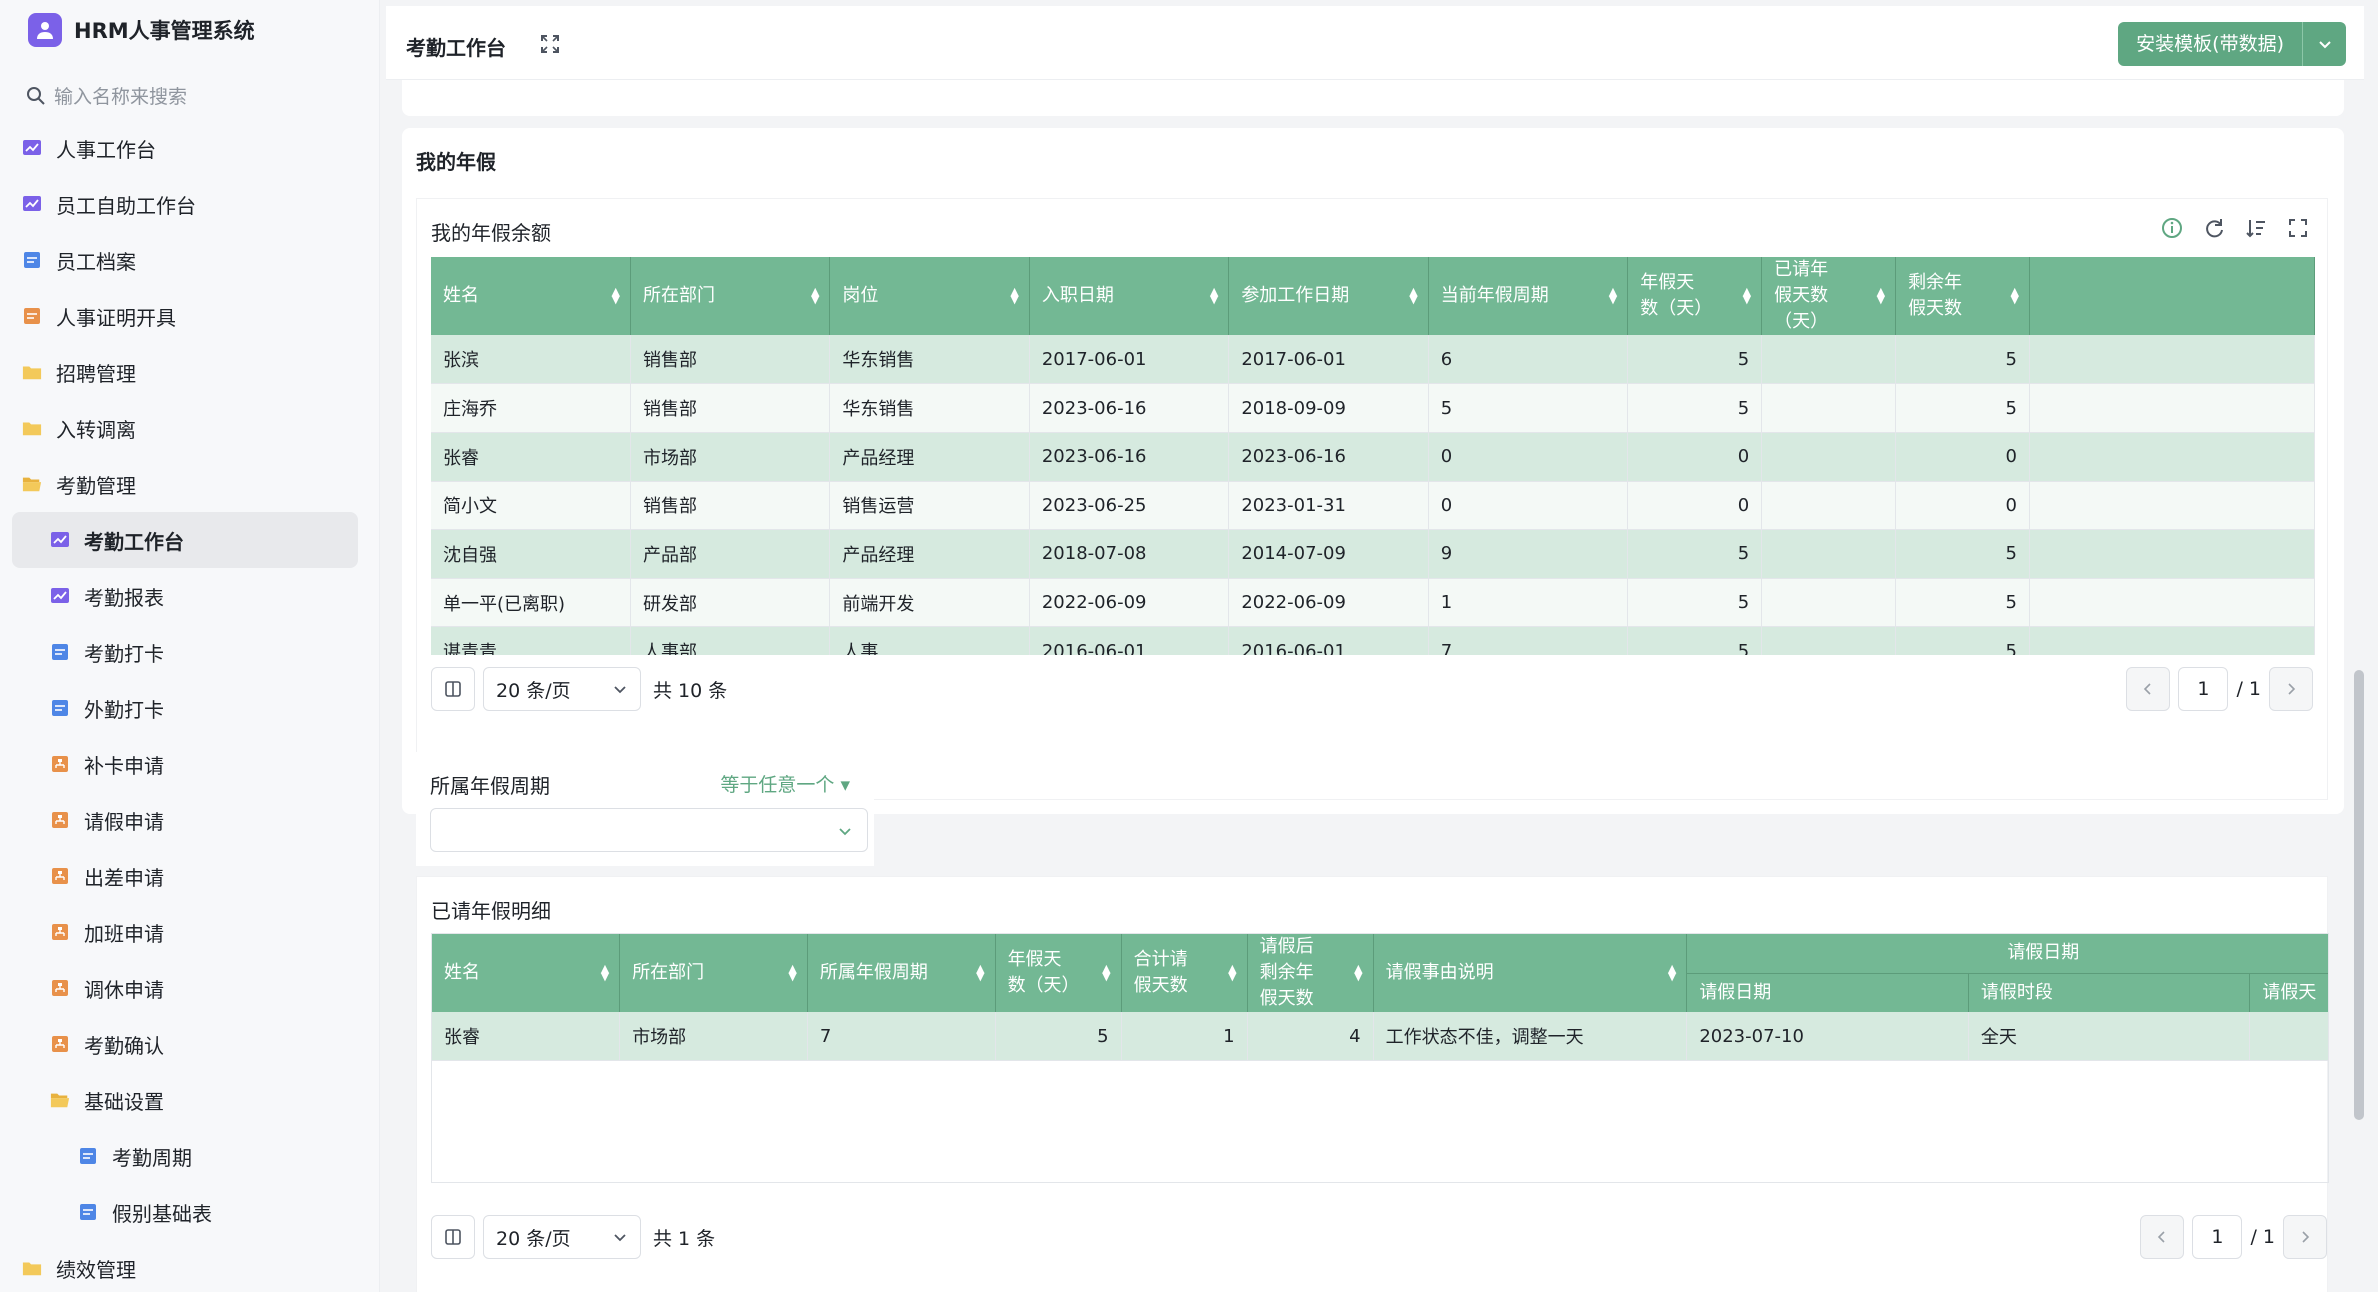 The width and height of the screenshot is (2378, 1292). Describe the element at coordinates (550, 44) in the screenshot. I see `fullscreen-icon` at that location.